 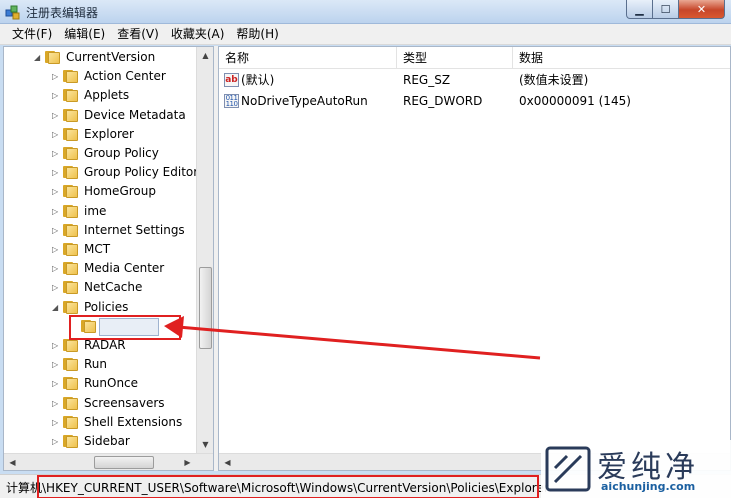 I want to click on tree-vertical-scrollbar: ▲ ▼, so click(x=204, y=250).